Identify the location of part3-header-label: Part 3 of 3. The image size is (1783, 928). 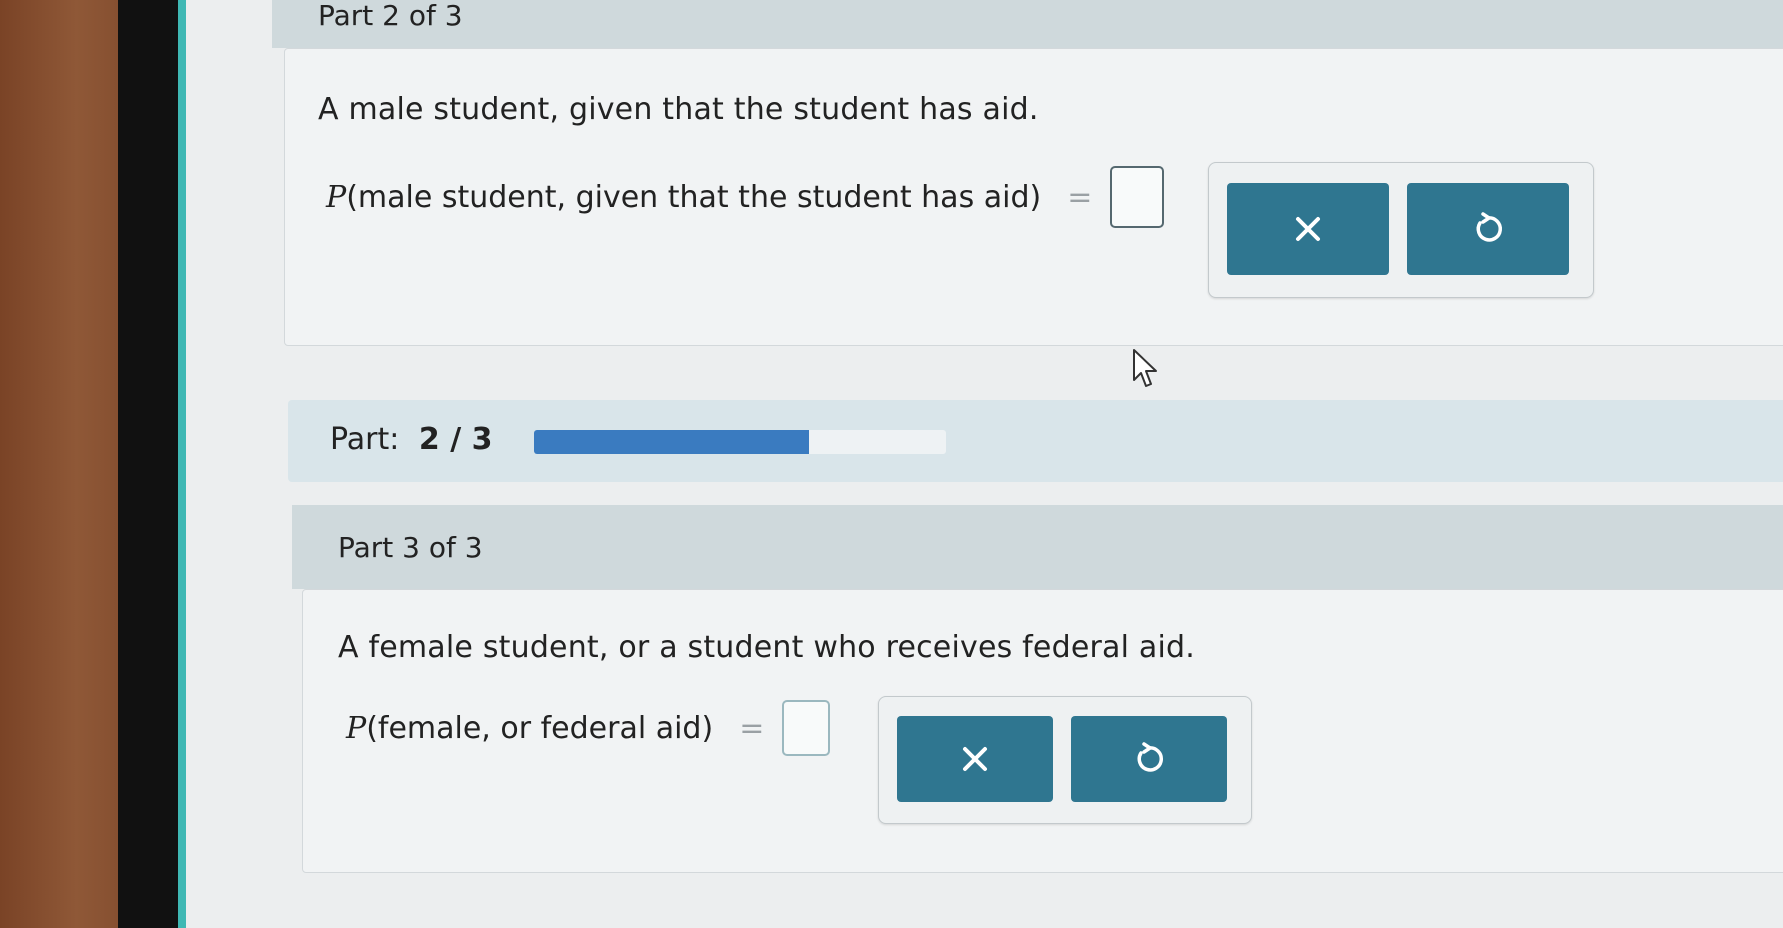
(410, 547).